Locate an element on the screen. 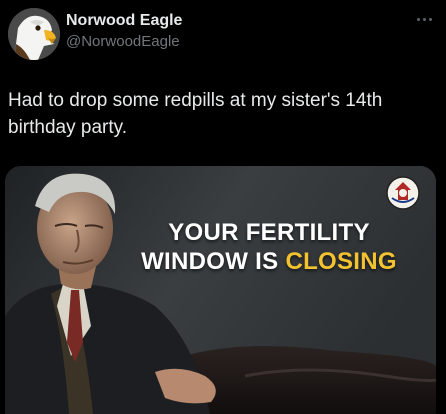  thumbnail-headline: YOUR FERTILITY WINDOW IS CLOSING is located at coordinates (269, 247).